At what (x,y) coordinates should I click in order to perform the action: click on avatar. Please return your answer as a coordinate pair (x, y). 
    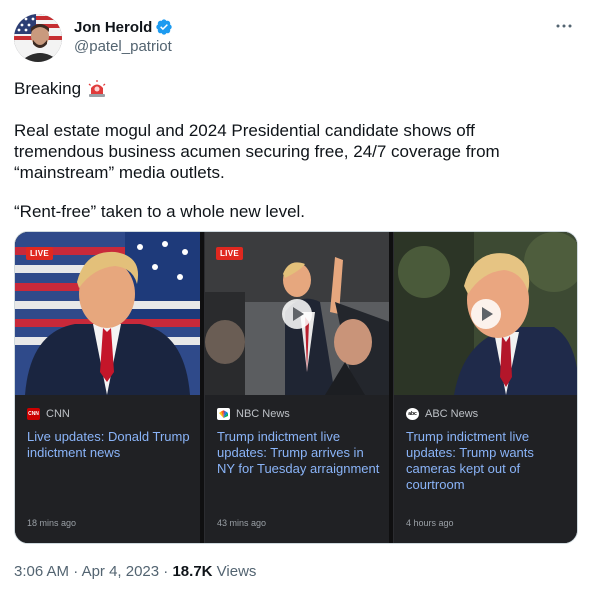
    Looking at the image, I should click on (38, 38).